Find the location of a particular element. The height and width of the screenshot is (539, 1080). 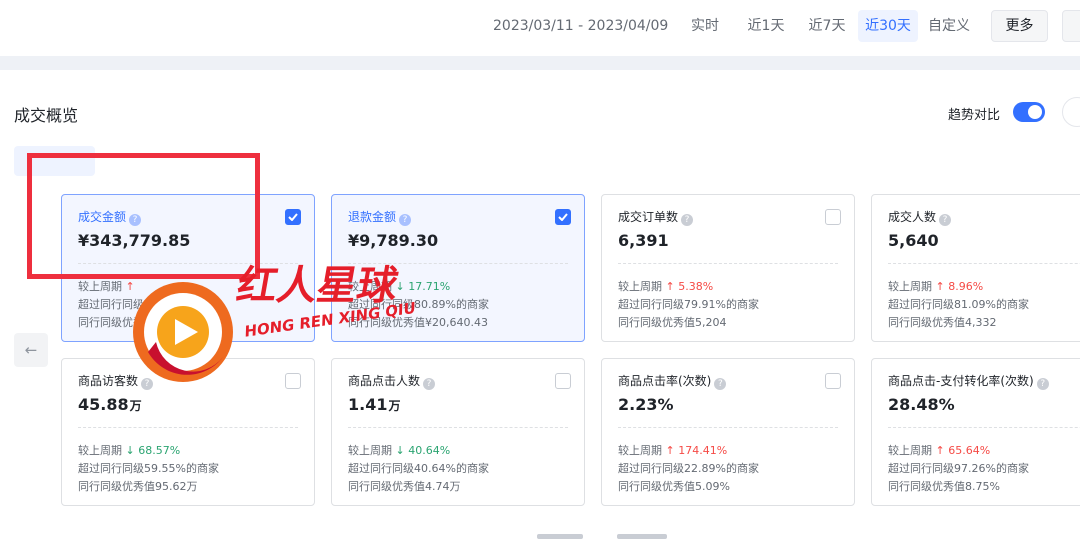

card-compare: 较上周期 ↑ 174.41% is located at coordinates (673, 450).